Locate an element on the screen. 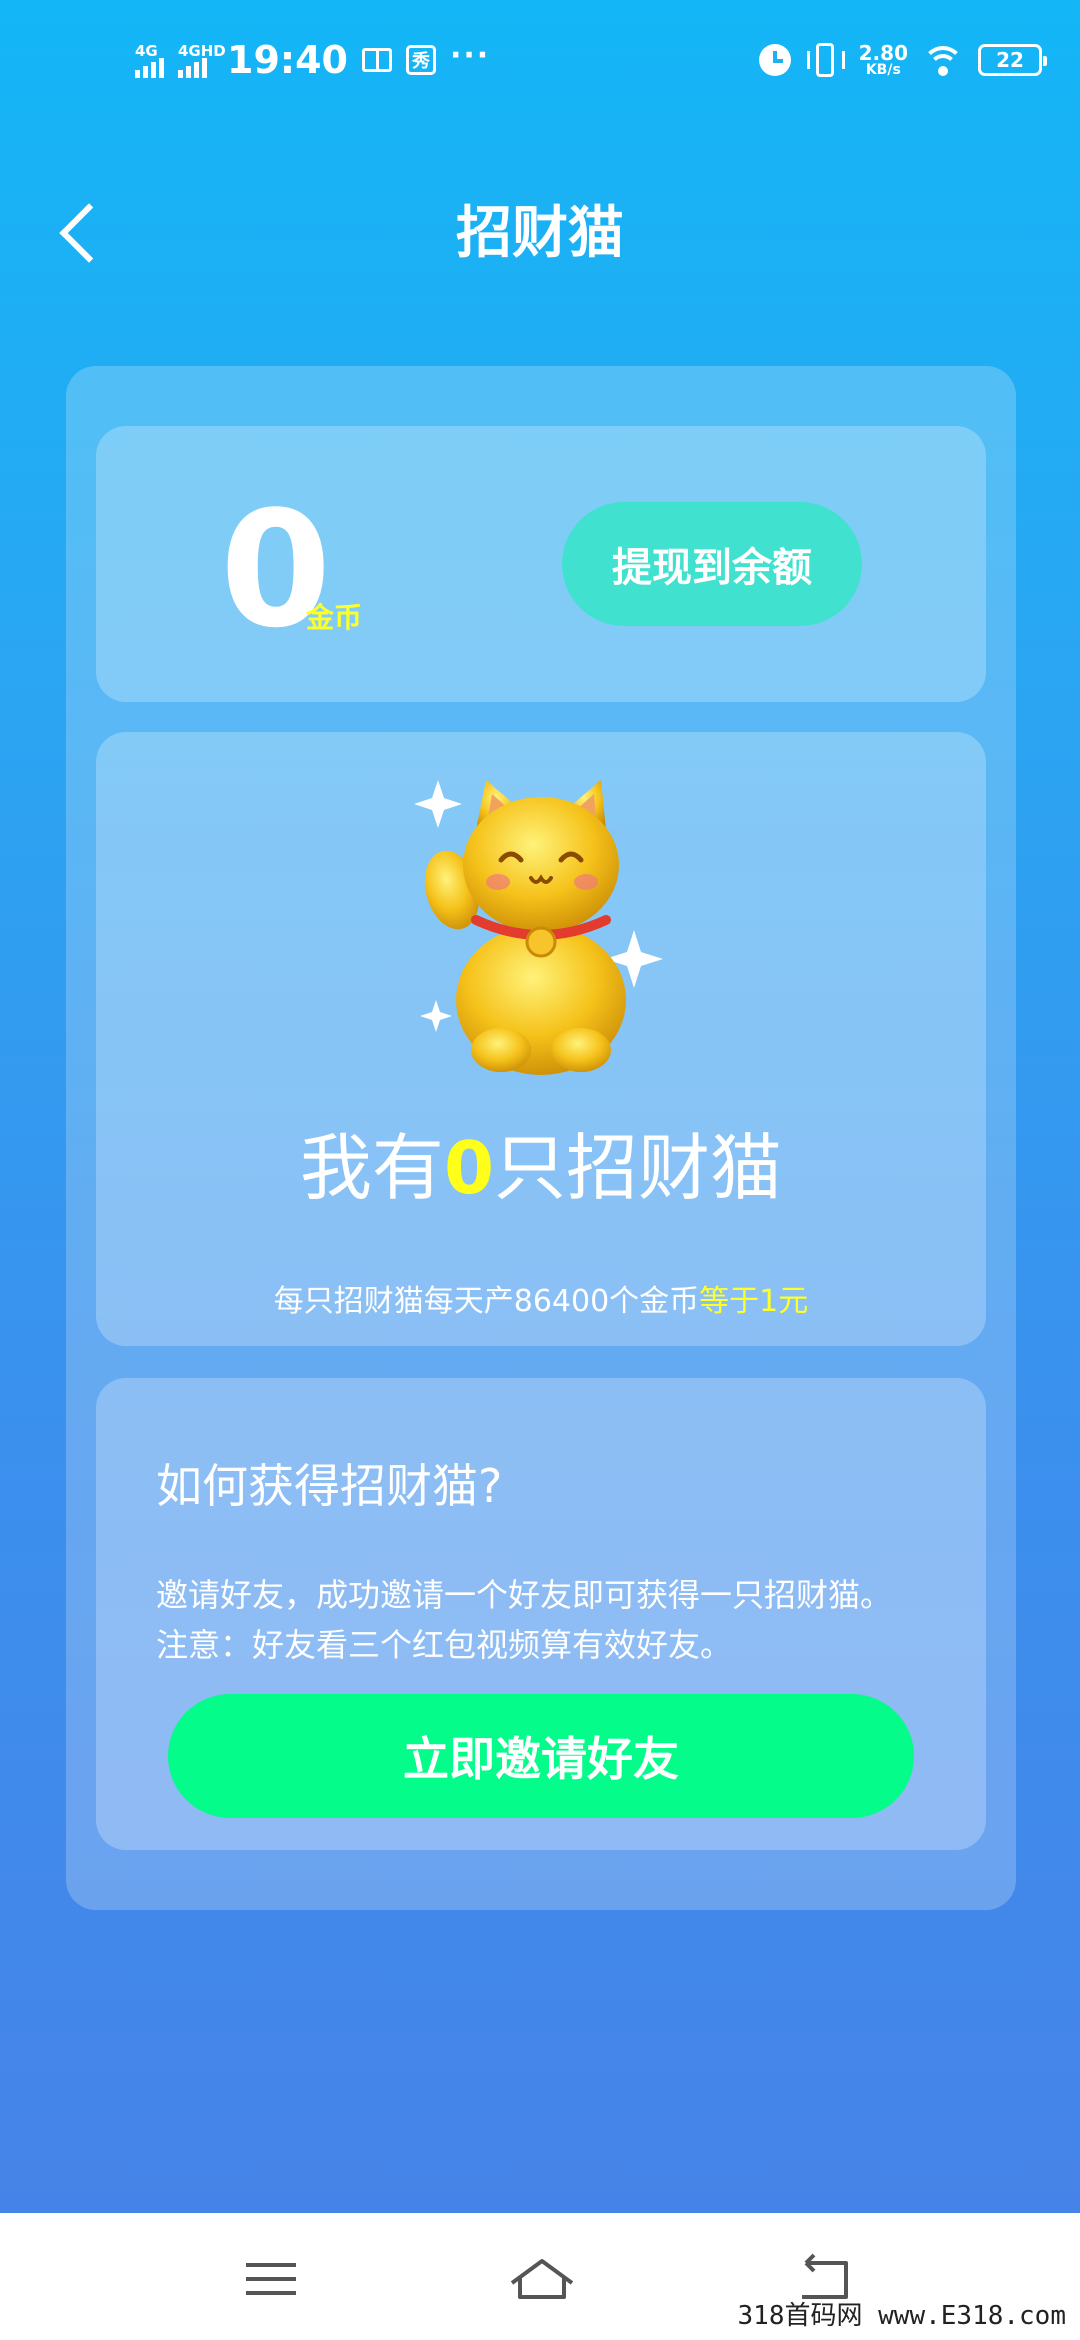 This screenshot has width=1080, height=2340. withdraw-button: 提现到余额 is located at coordinates (712, 564).